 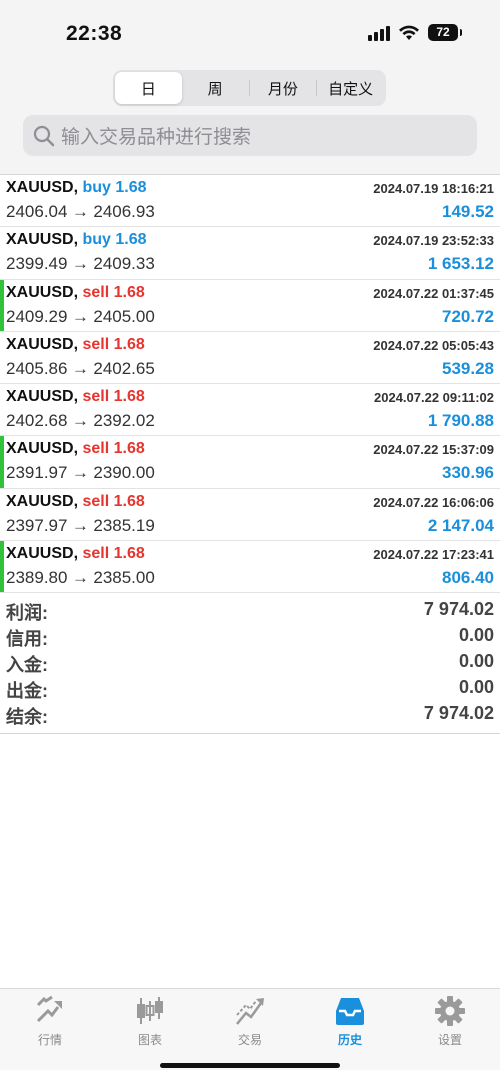 What do you see at coordinates (94, 33) in the screenshot?
I see `status-time: 22:38` at bounding box center [94, 33].